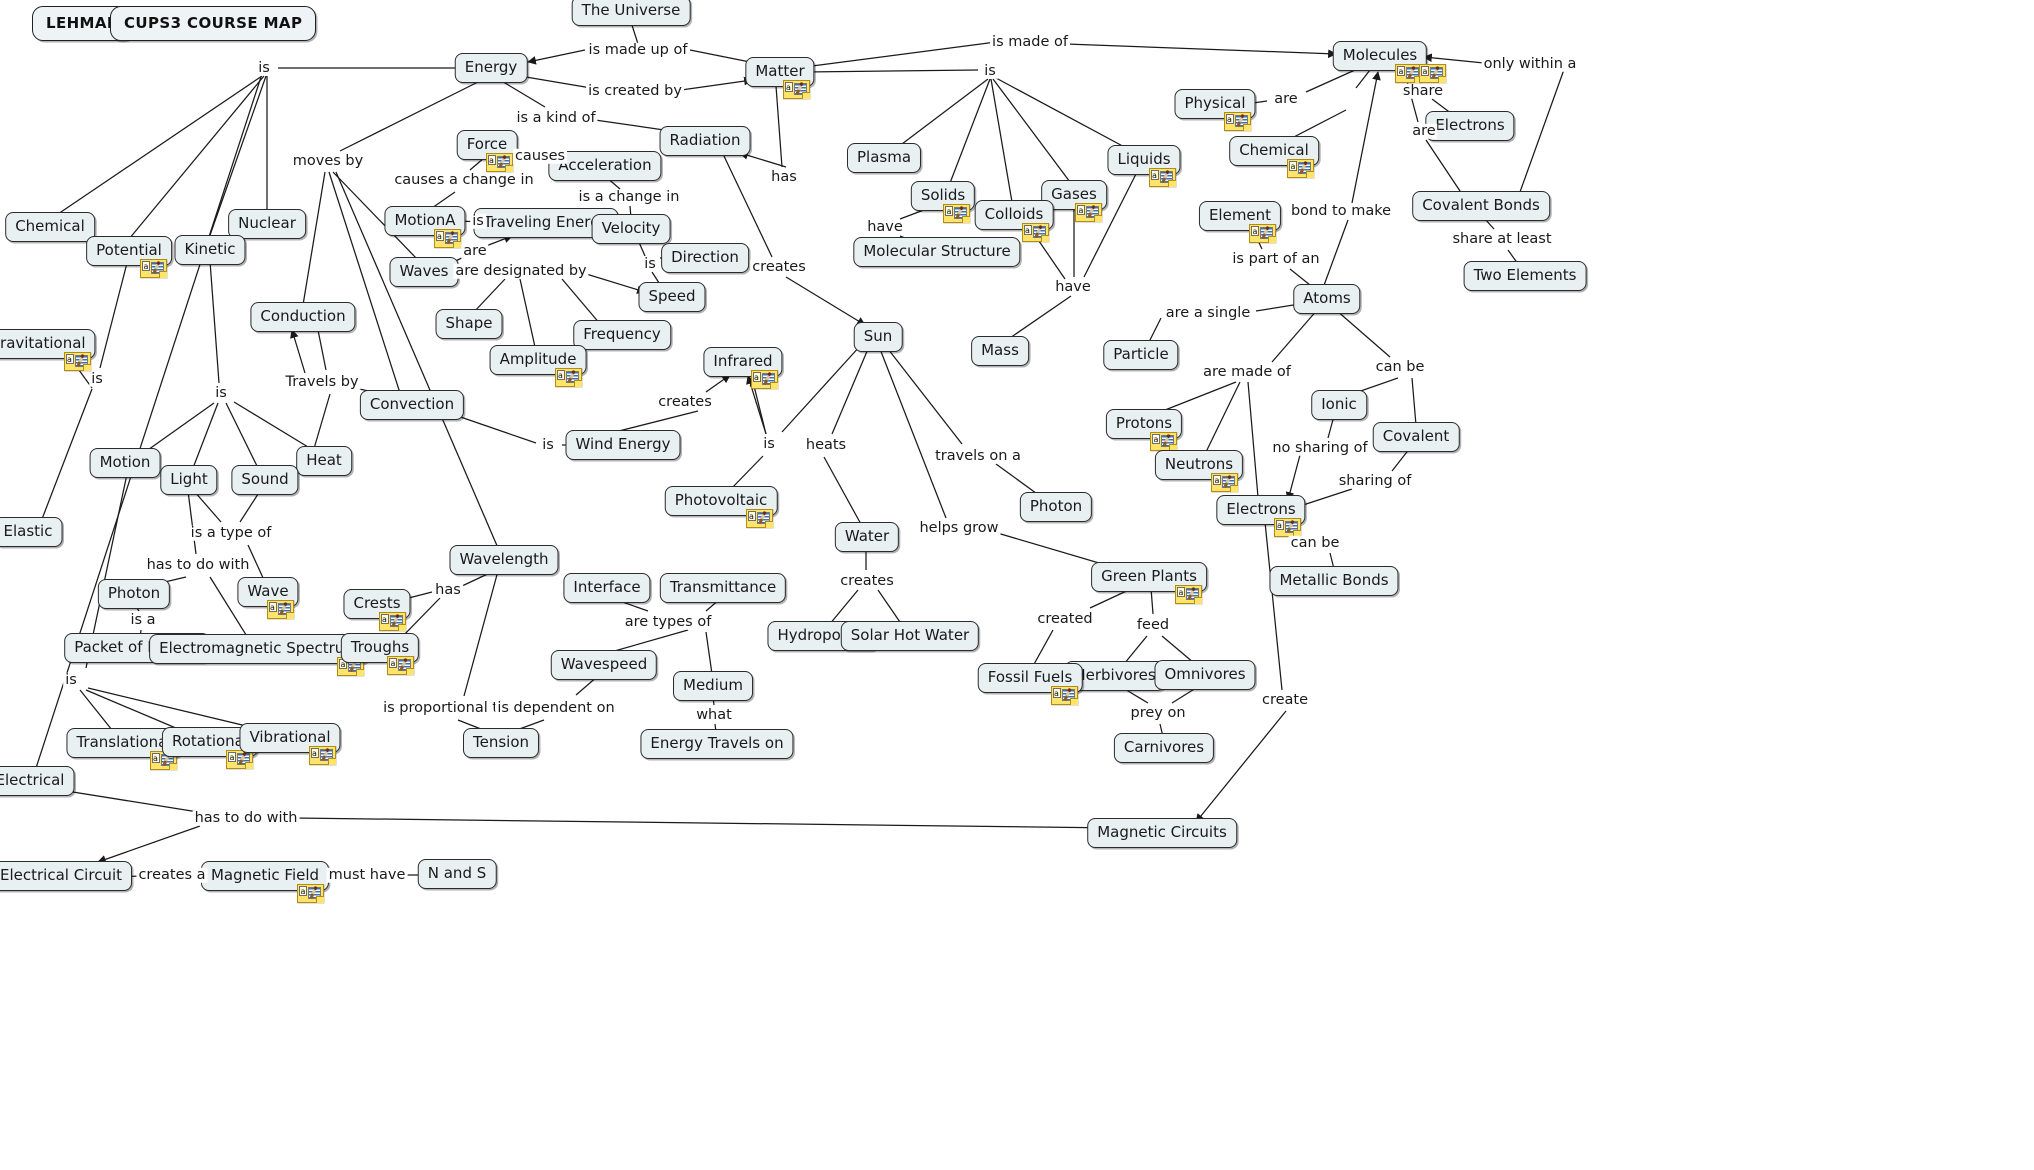 The image size is (2034, 1170). What do you see at coordinates (50, 227) in the screenshot?
I see `concept-node-chemical: Chemical` at bounding box center [50, 227].